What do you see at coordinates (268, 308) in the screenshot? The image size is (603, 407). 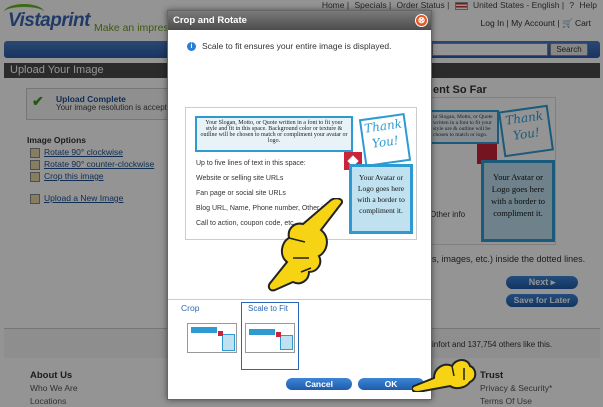 I see `tab-scale-to-fit-label: Scale to Fit` at bounding box center [268, 308].